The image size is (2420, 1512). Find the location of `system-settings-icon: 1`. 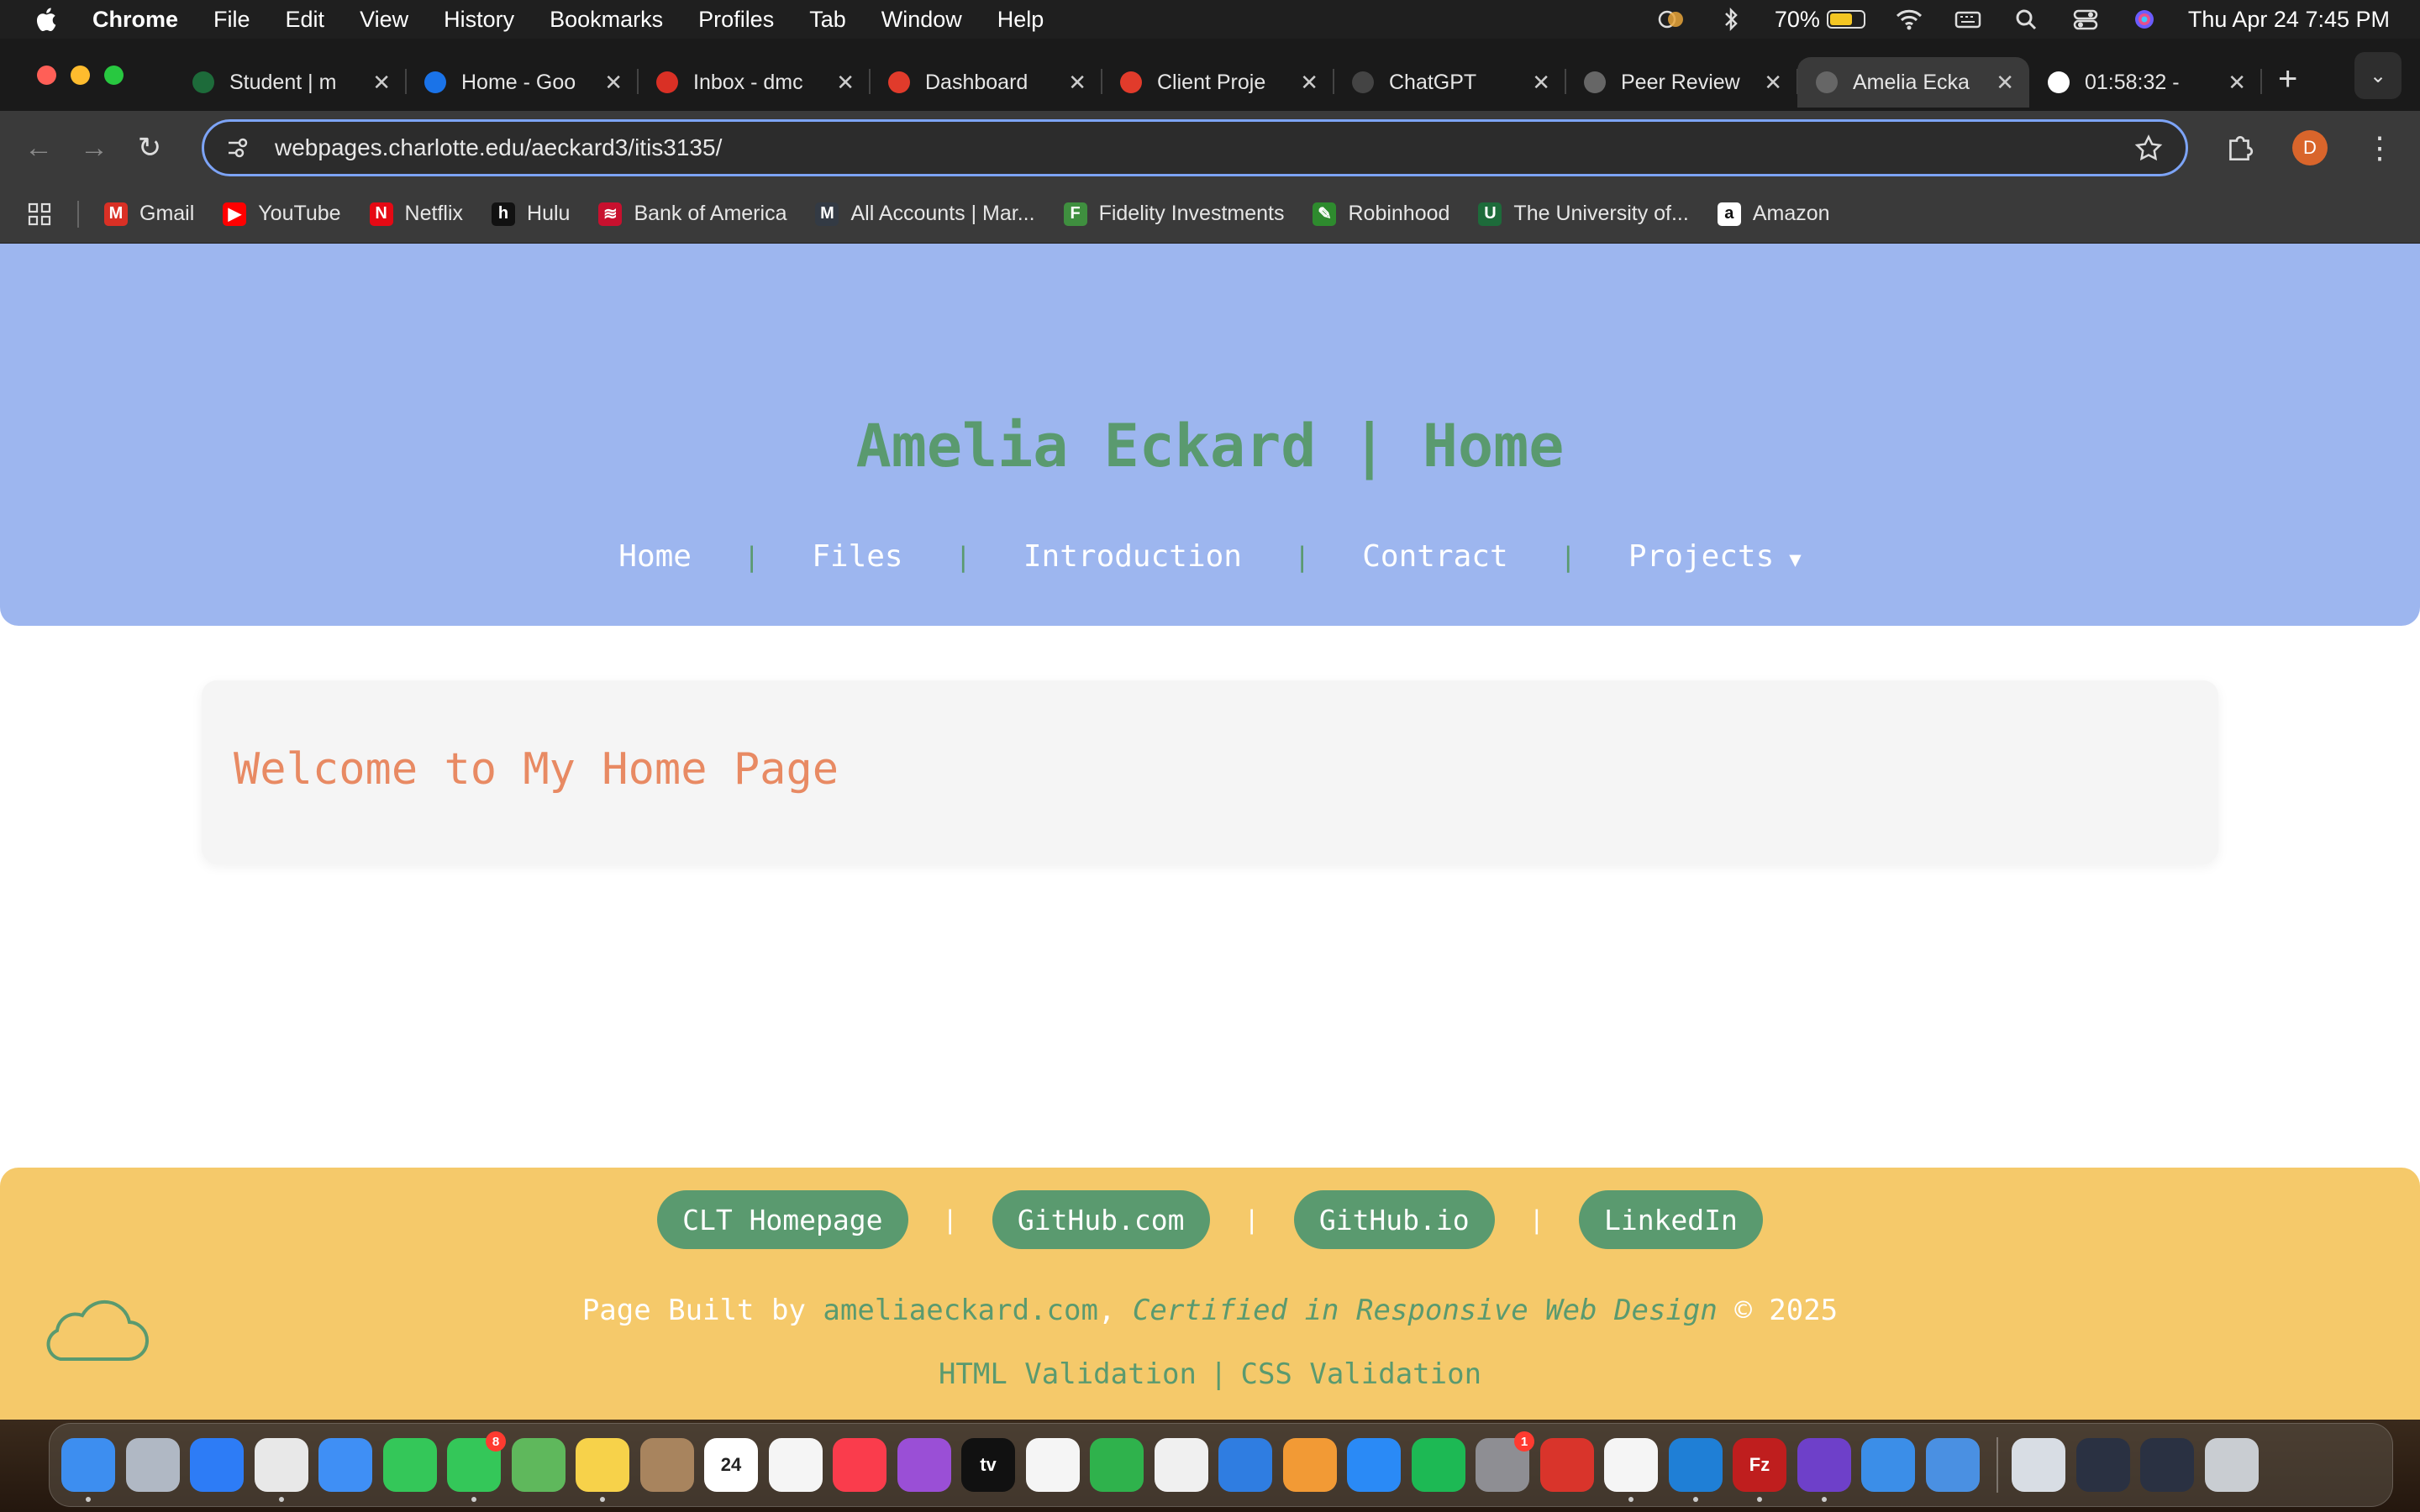

system-settings-icon: 1 is located at coordinates (1505, 1461).